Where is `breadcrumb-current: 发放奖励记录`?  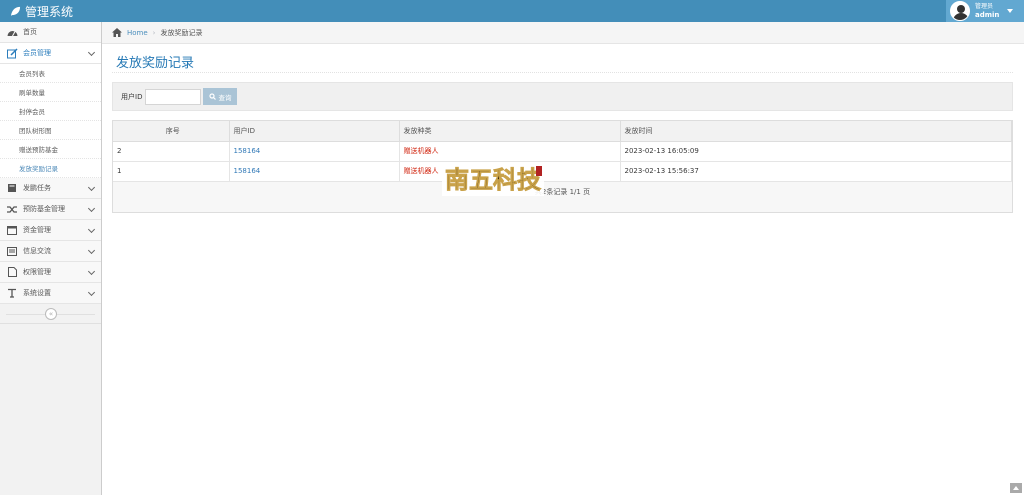
breadcrumb-current: 发放奖励记录 is located at coordinates (181, 32).